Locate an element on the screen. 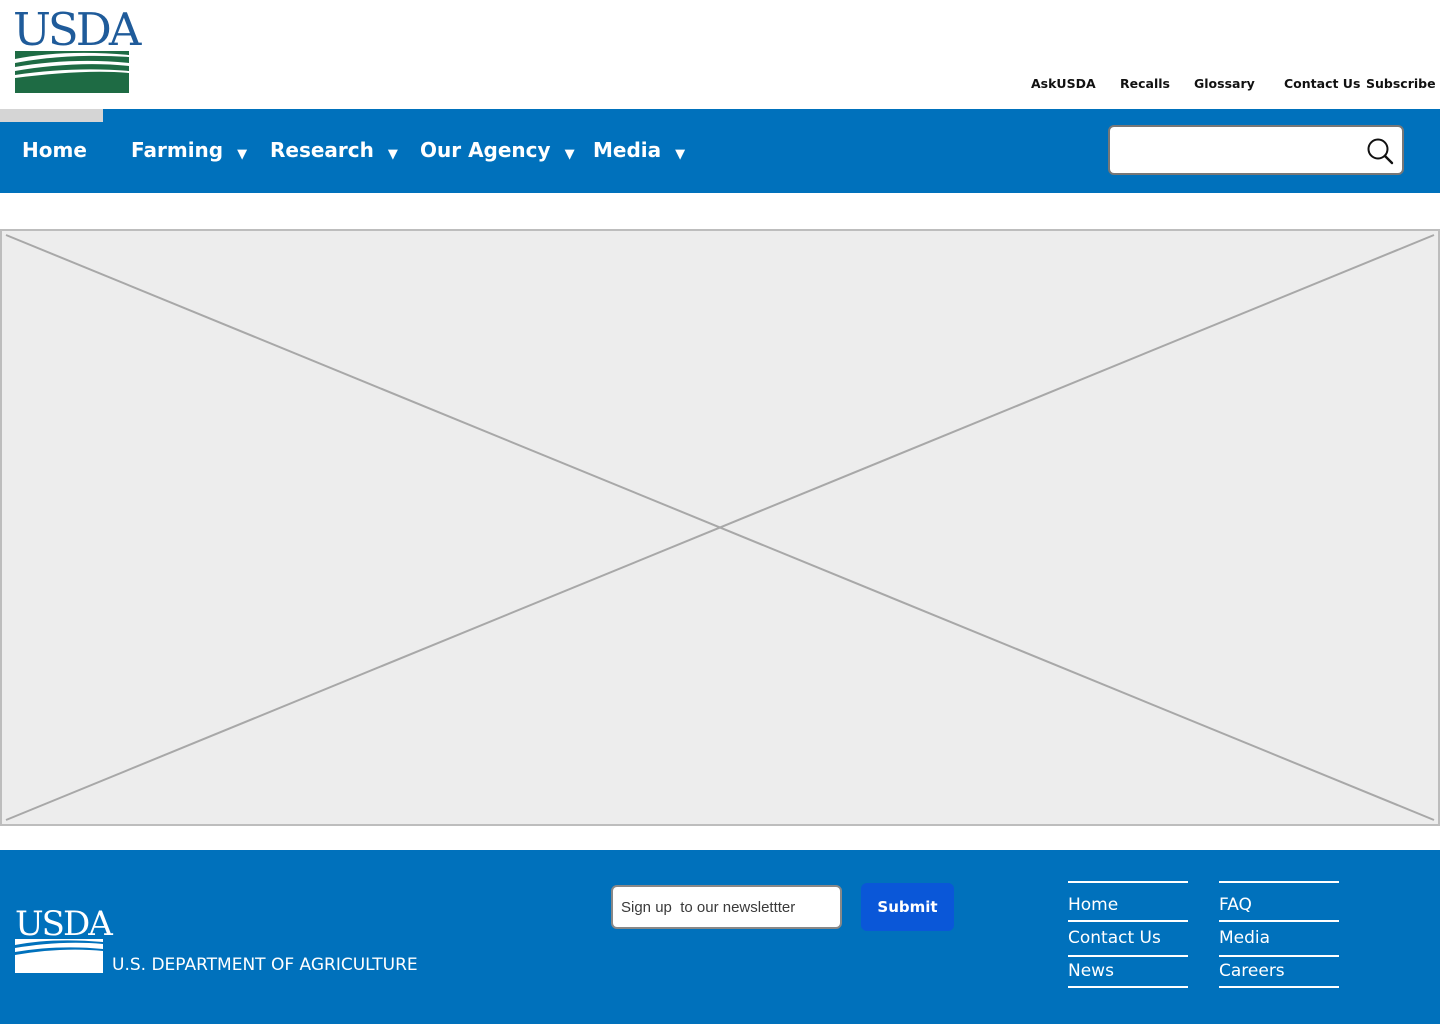 Image resolution: width=1440 pixels, height=1024 pixels. nav-item-media: Media ▼ is located at coordinates (639, 152).